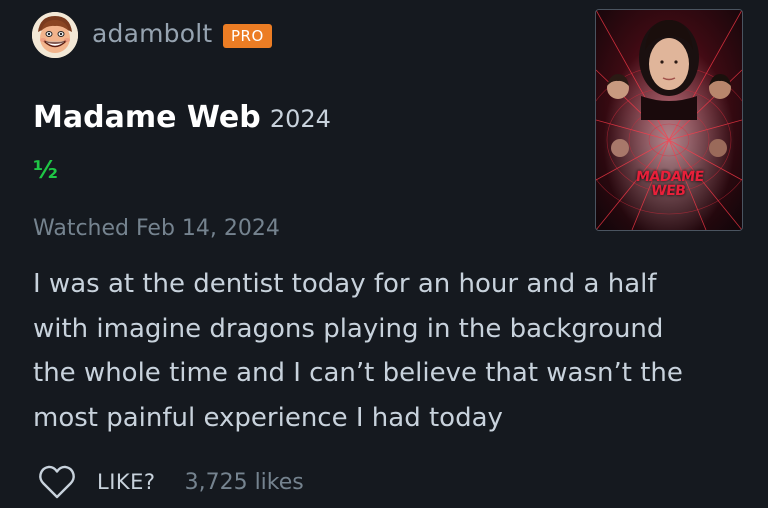 The width and height of the screenshot is (768, 508). I want to click on like-button: LIKE?, so click(126, 482).